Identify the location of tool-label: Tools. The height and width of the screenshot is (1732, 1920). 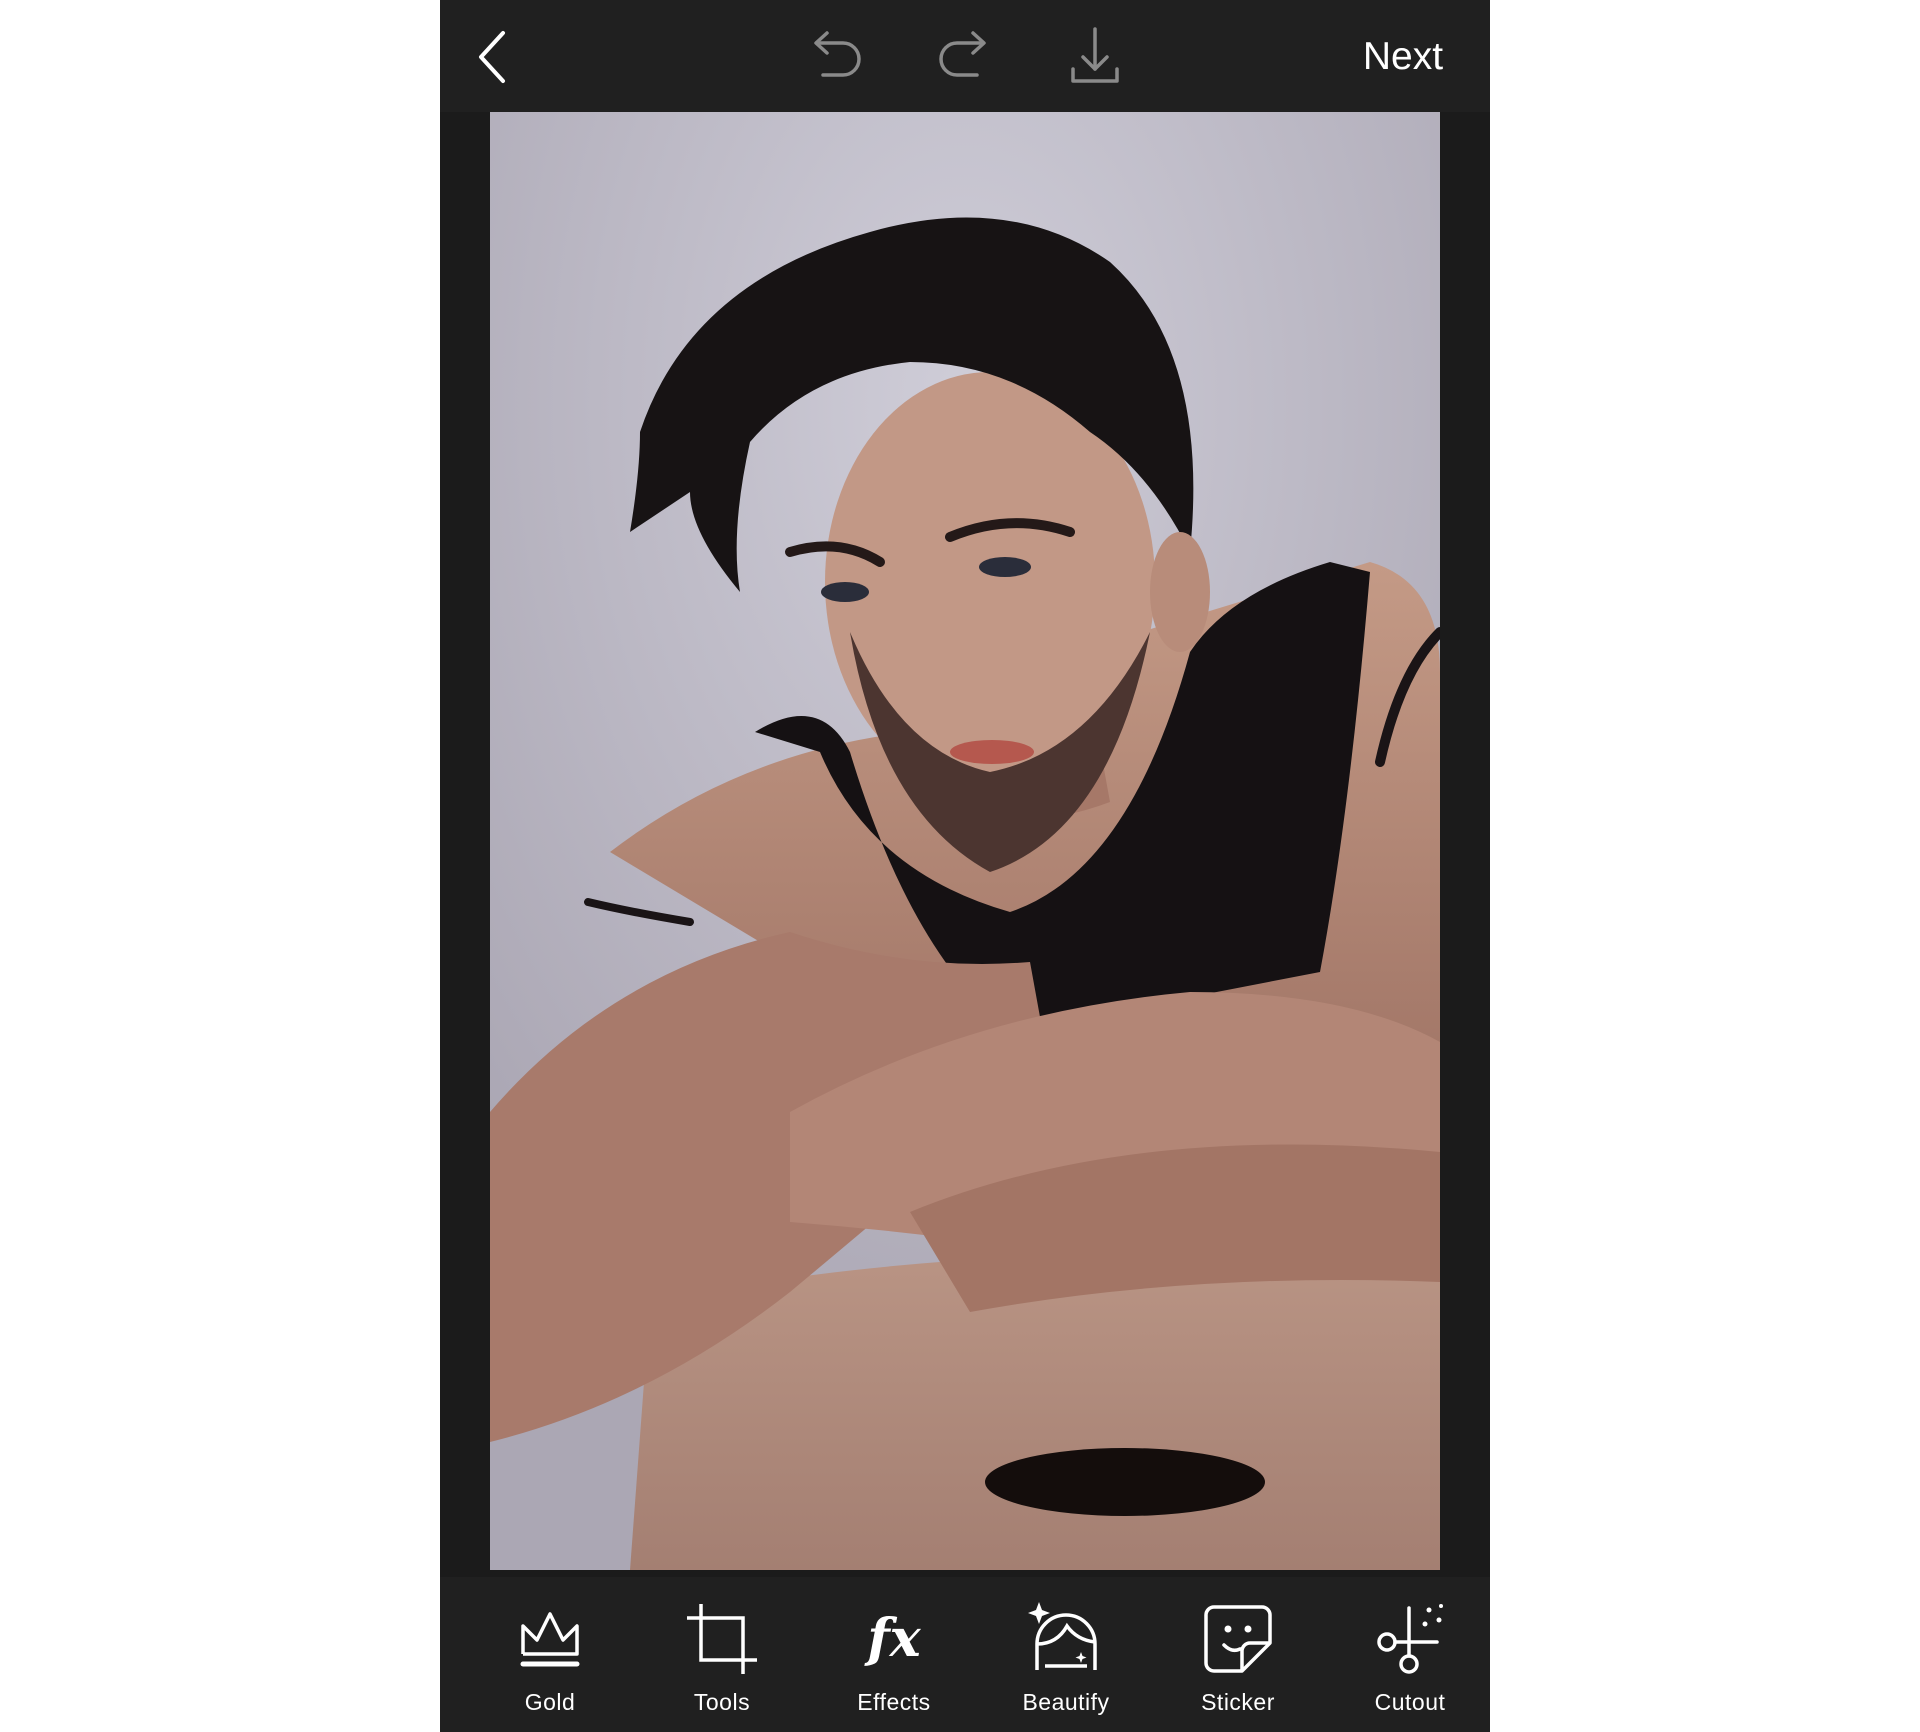
(722, 1702).